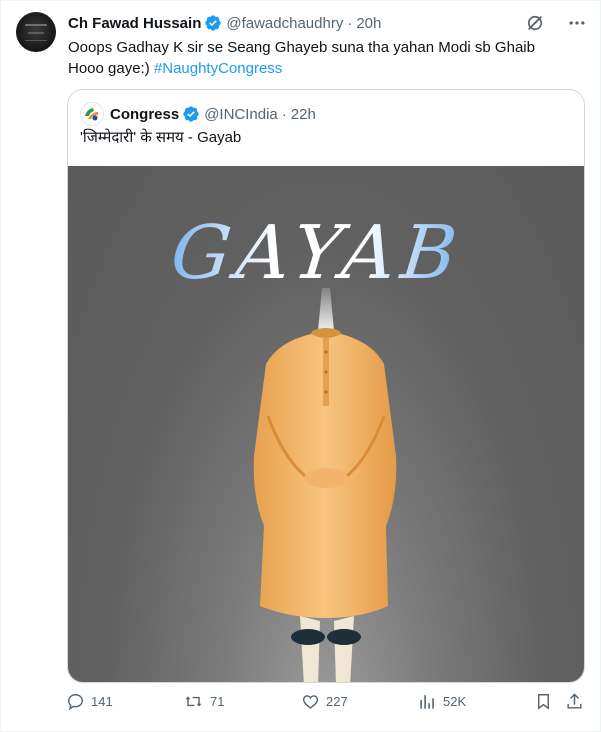 Image resolution: width=601 pixels, height=732 pixels. I want to click on share-icon, so click(574, 701).